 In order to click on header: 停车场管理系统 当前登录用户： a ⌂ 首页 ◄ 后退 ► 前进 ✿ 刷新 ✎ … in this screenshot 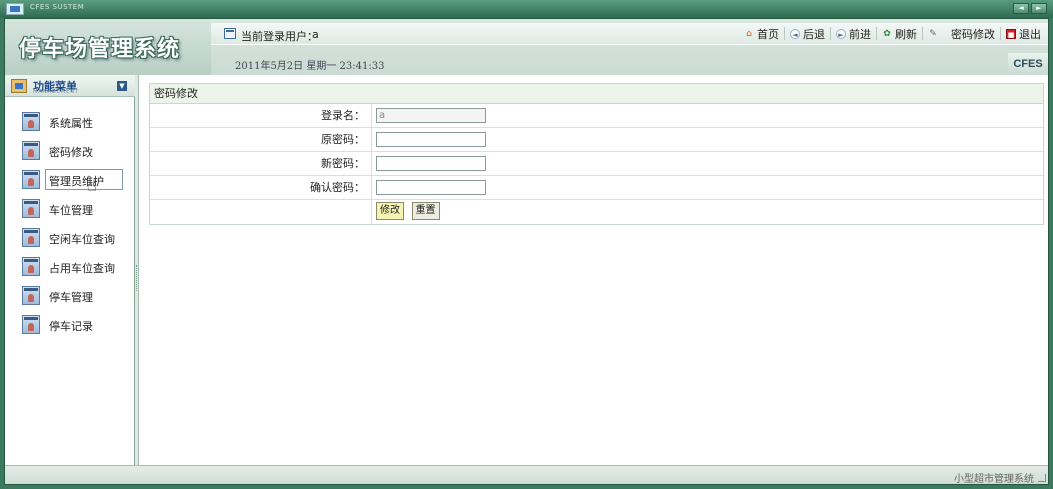, I will do `click(526, 47)`.